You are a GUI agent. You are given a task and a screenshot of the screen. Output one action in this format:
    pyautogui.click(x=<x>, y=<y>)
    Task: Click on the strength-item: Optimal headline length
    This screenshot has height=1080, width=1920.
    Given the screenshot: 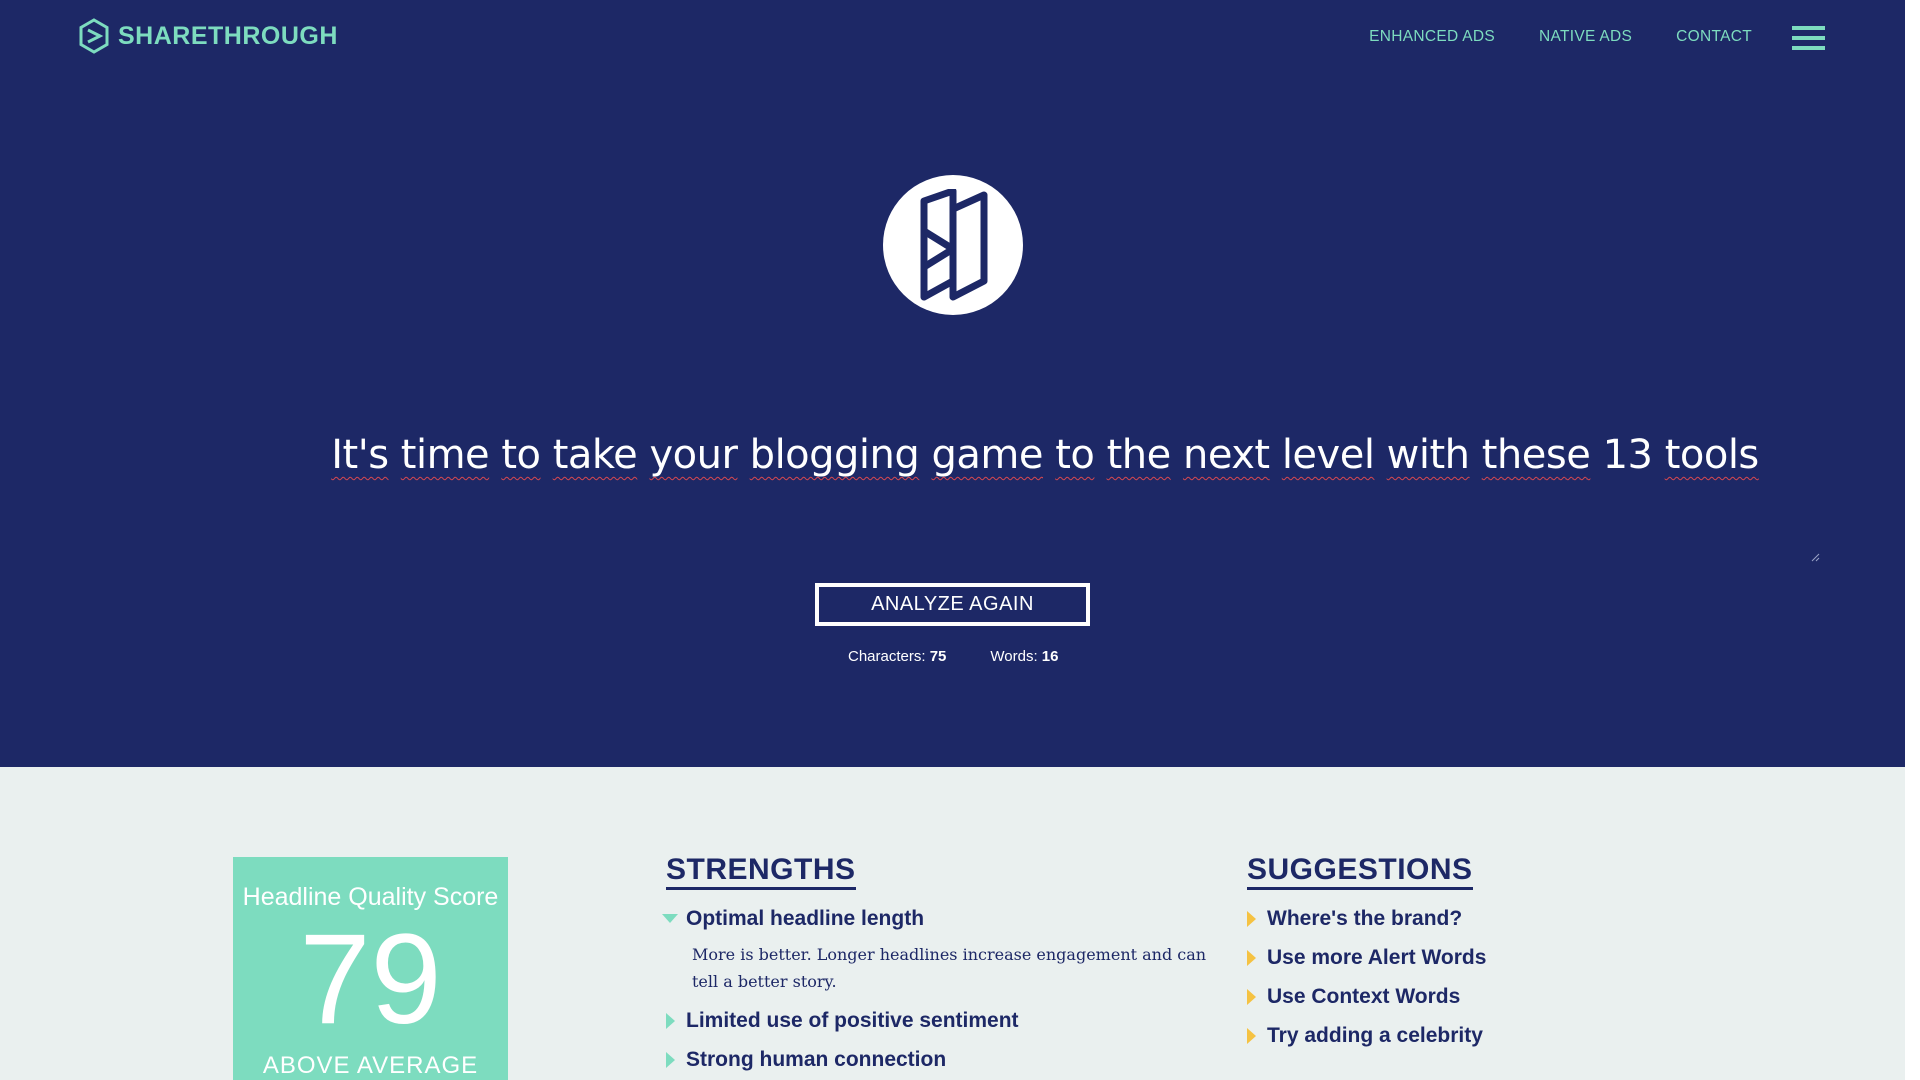 What is the action you would take?
    pyautogui.click(x=792, y=919)
    